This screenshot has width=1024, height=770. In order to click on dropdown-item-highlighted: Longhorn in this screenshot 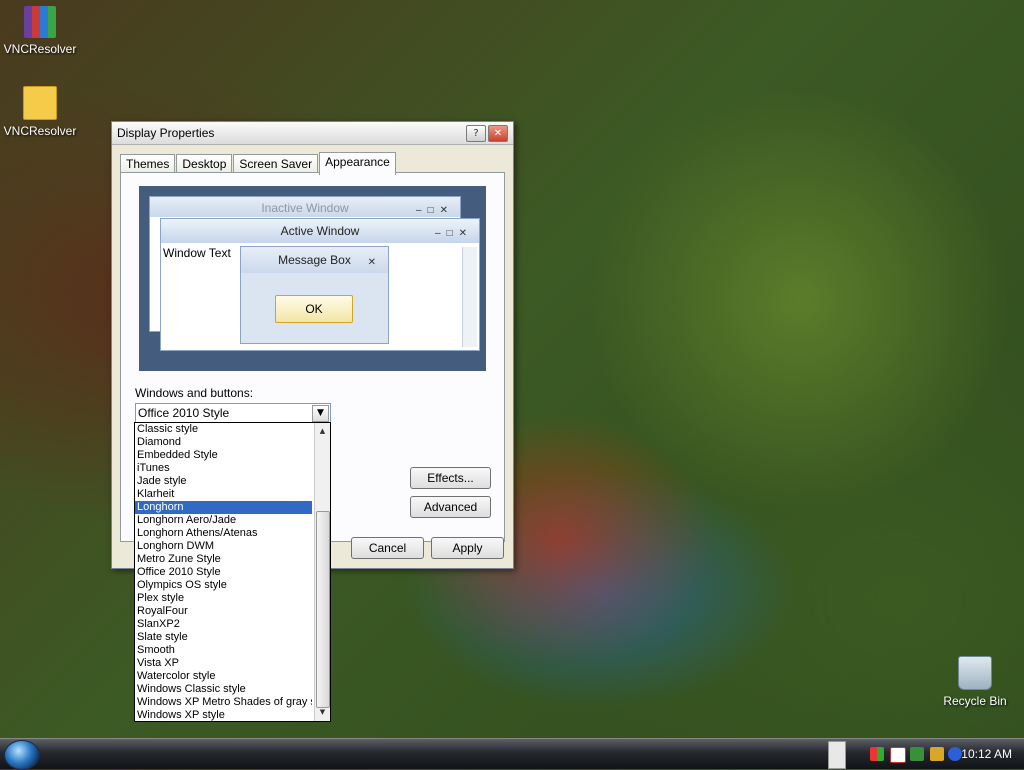, I will do `click(223, 507)`.